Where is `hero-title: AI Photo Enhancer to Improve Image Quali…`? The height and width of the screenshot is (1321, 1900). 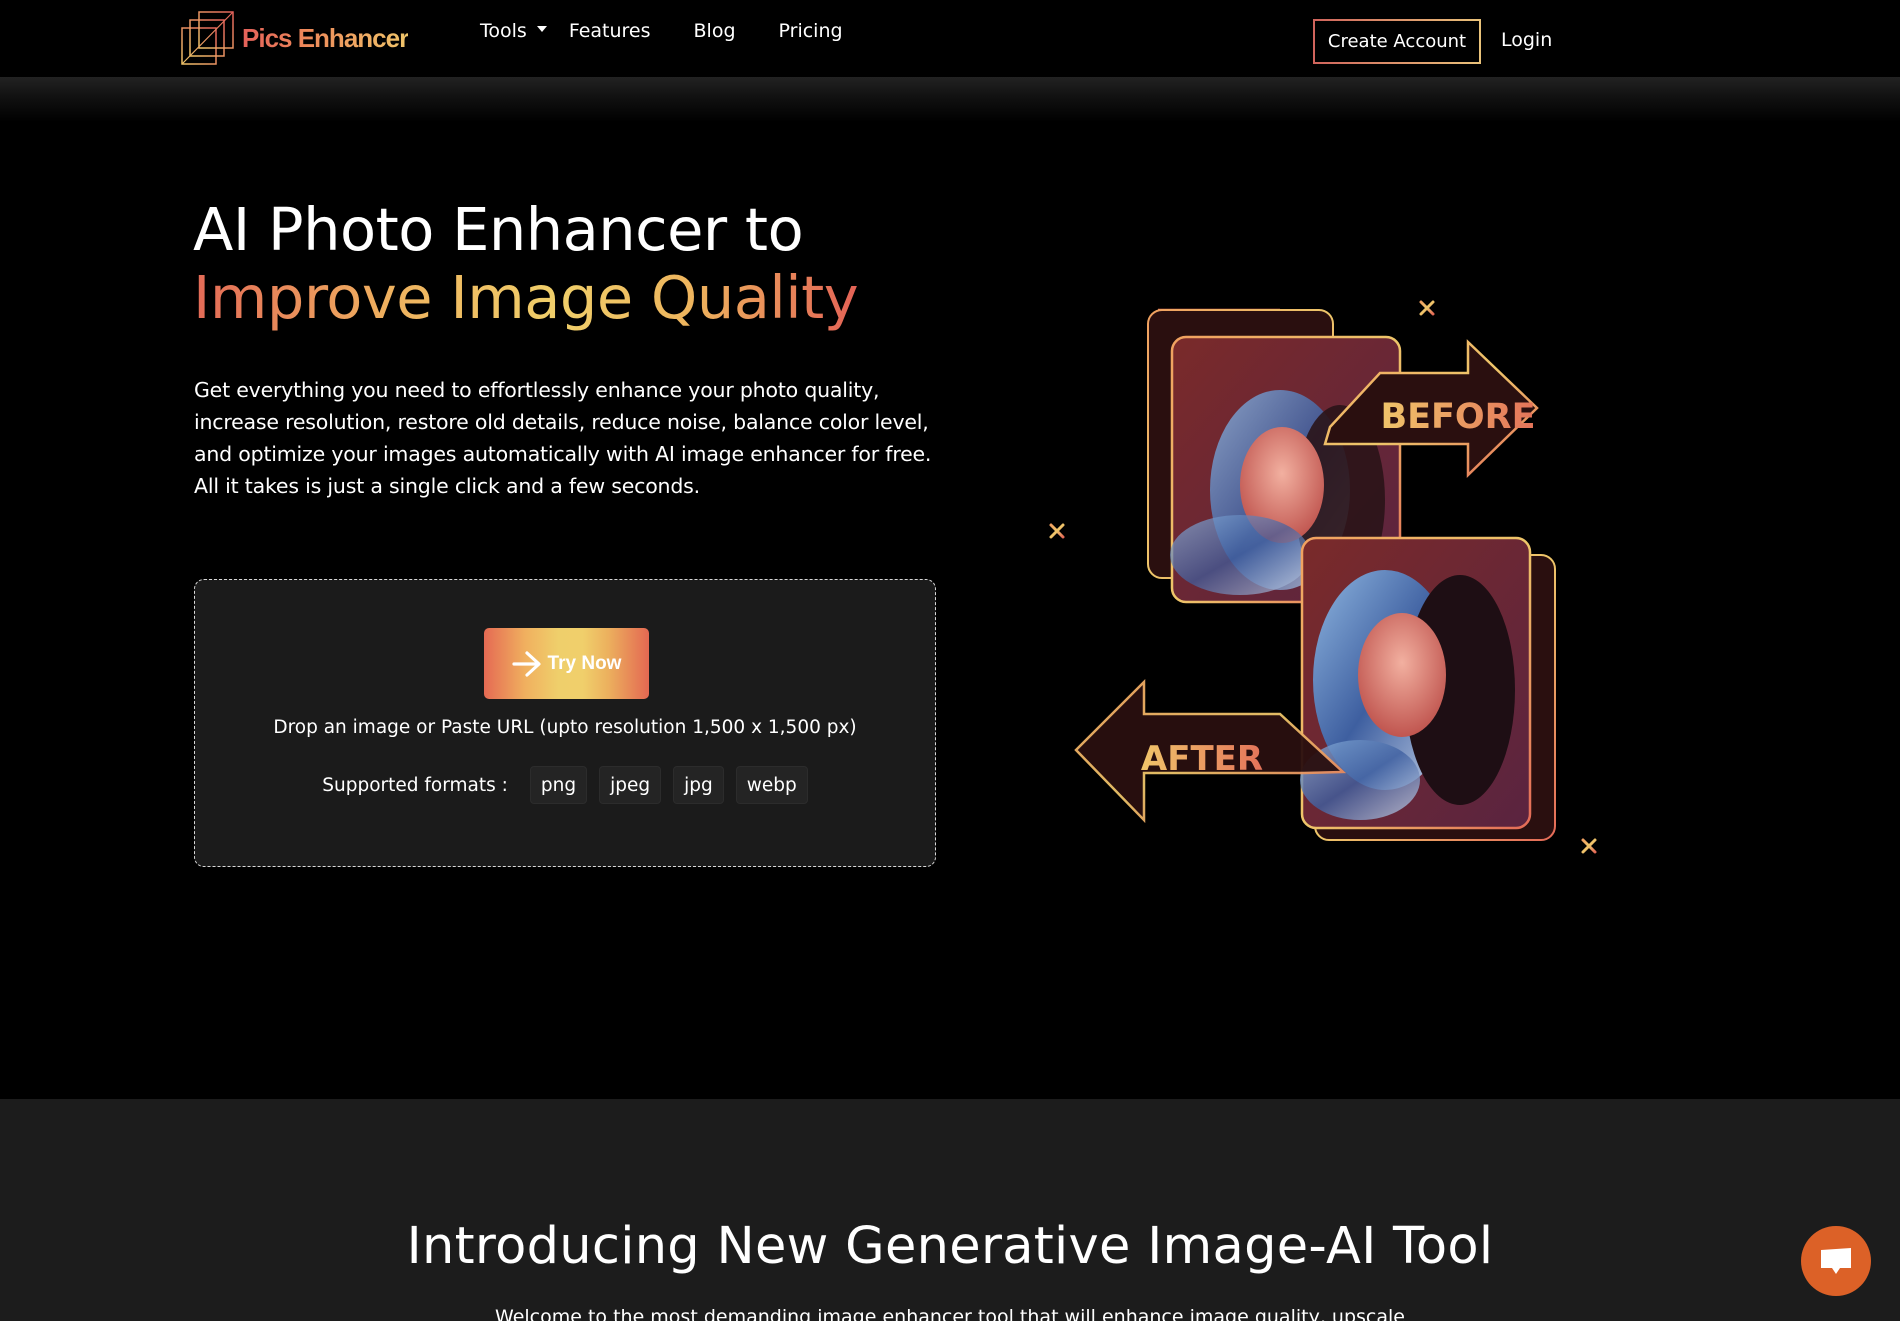
hero-title: AI Photo Enhancer to Improve Image Quali… is located at coordinates (526, 263).